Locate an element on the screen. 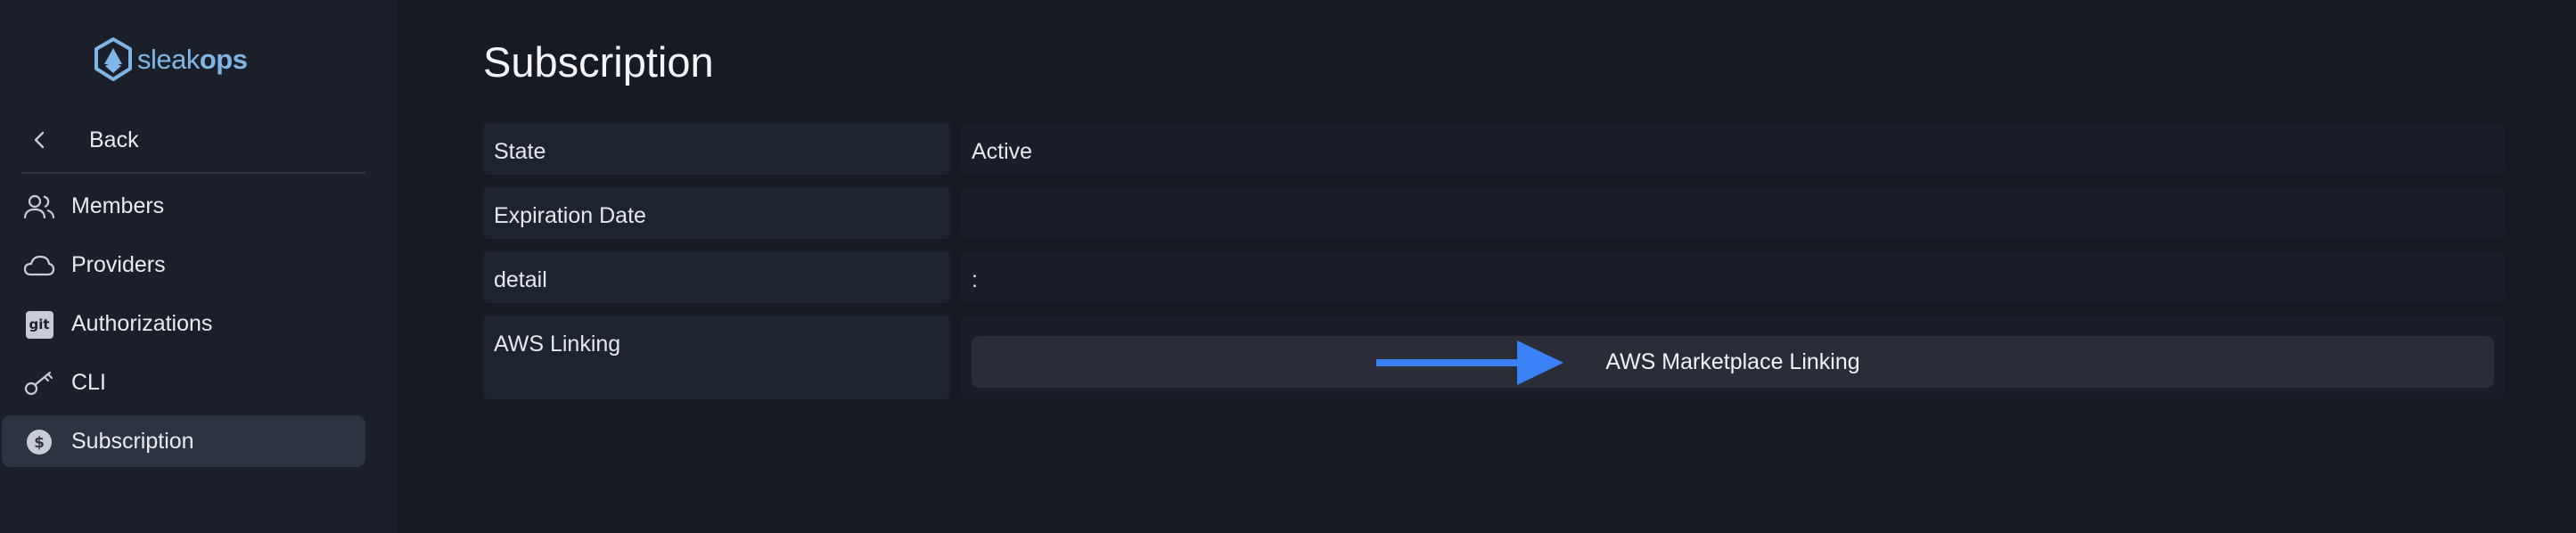  key-icon is located at coordinates (38, 383).